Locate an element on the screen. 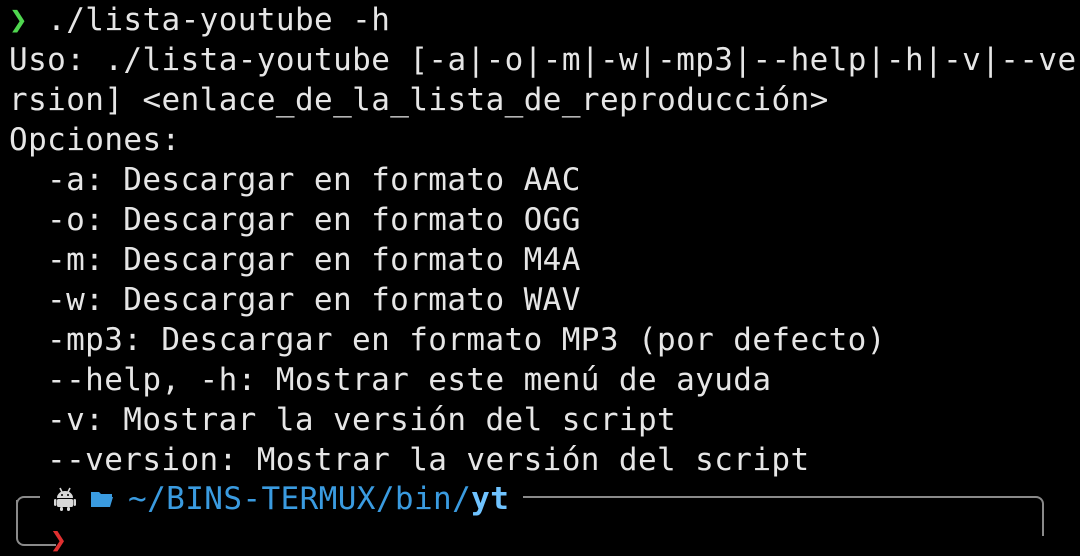 The image size is (1080, 556). prompt-segment: ~/BINS-TERMUX/bin/yt is located at coordinates (282, 499).